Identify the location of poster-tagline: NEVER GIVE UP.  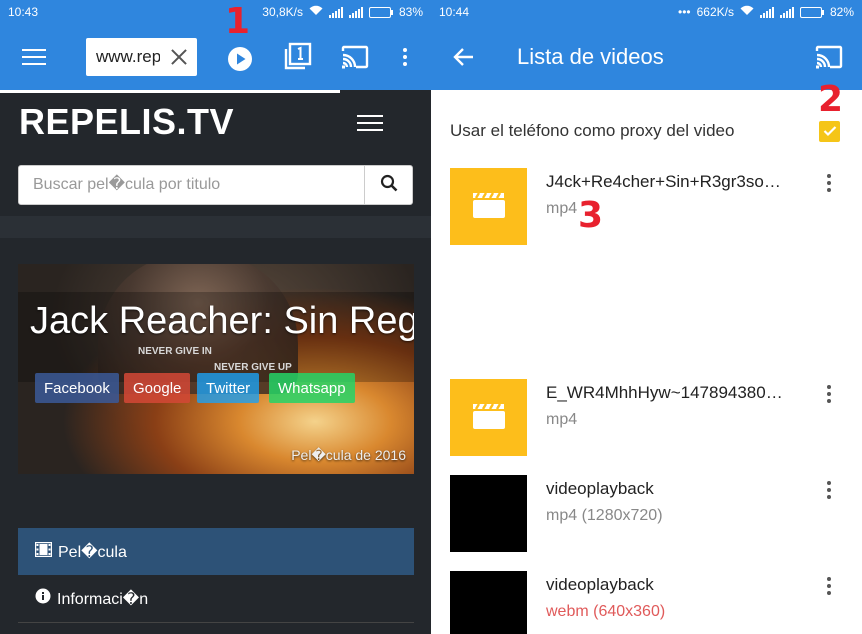
(253, 367).